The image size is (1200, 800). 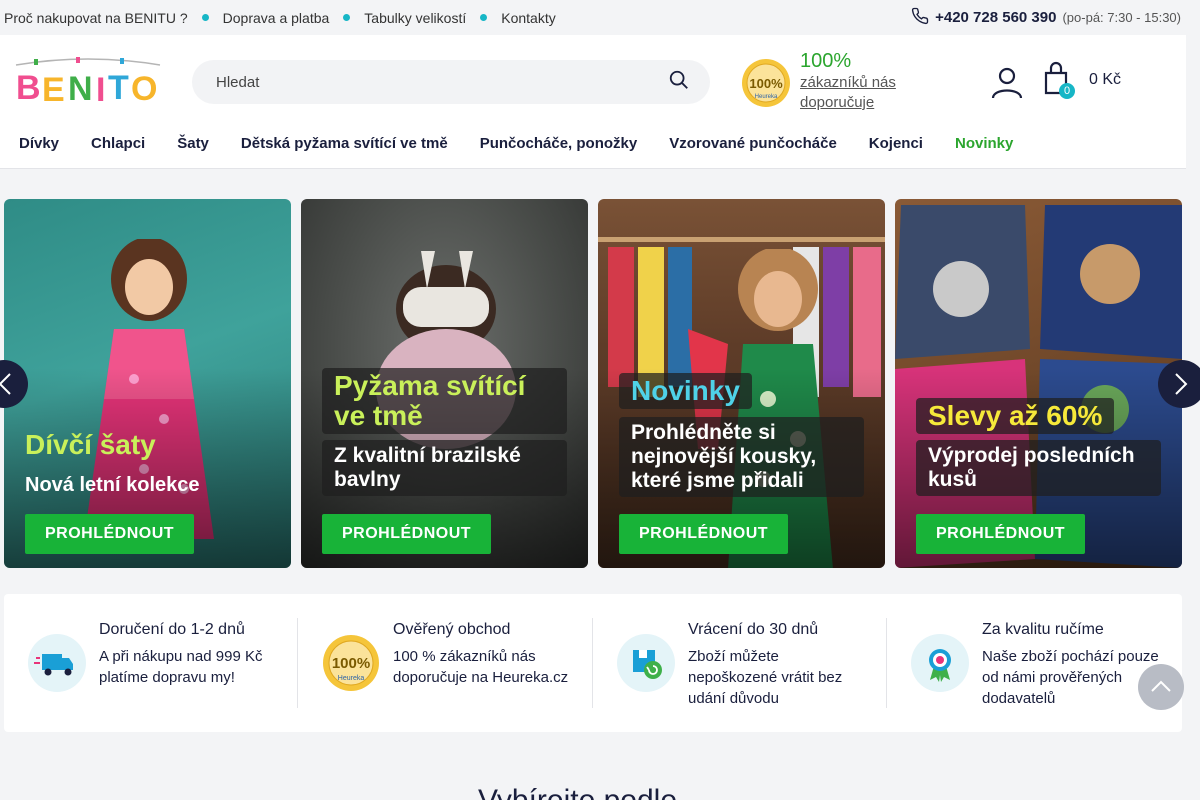 What do you see at coordinates (753, 629) in the screenshot?
I see `benefit-title: Vrácení do 30 dnů` at bounding box center [753, 629].